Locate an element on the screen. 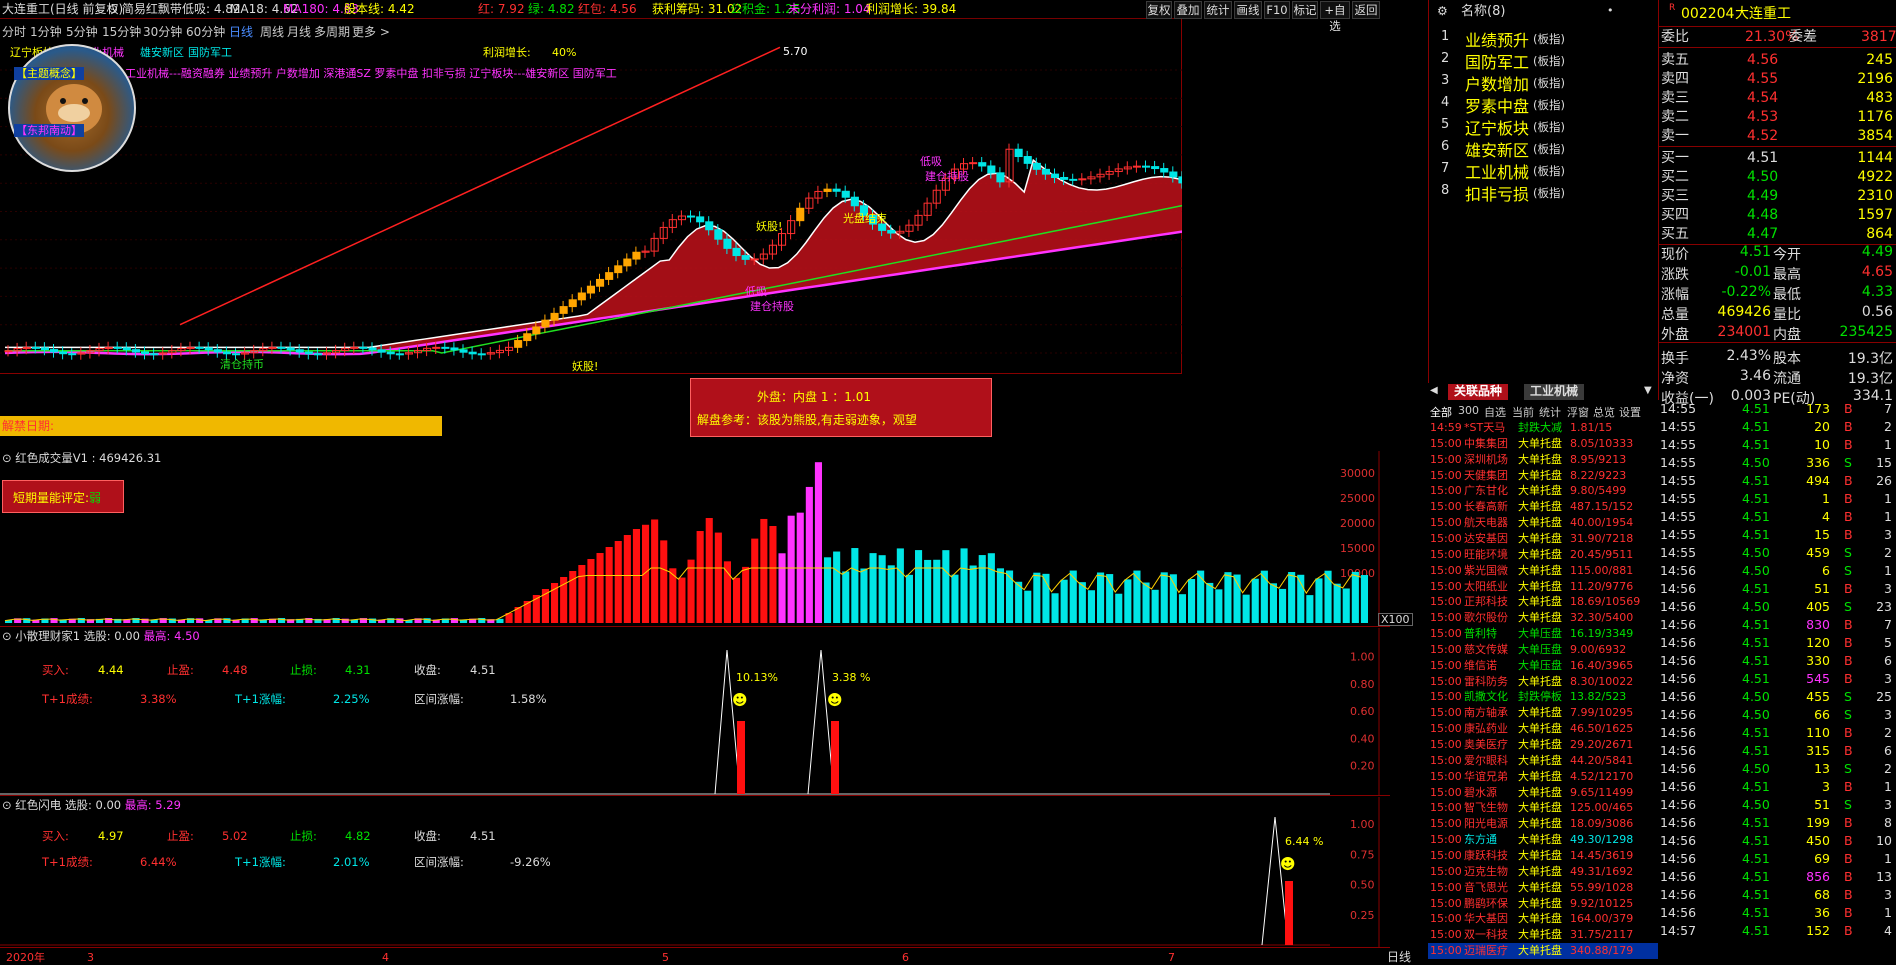 The width and height of the screenshot is (1896, 965). news-row: 15:00 雷科防务 大单托盘 8.30/10022 is located at coordinates (1543, 682).